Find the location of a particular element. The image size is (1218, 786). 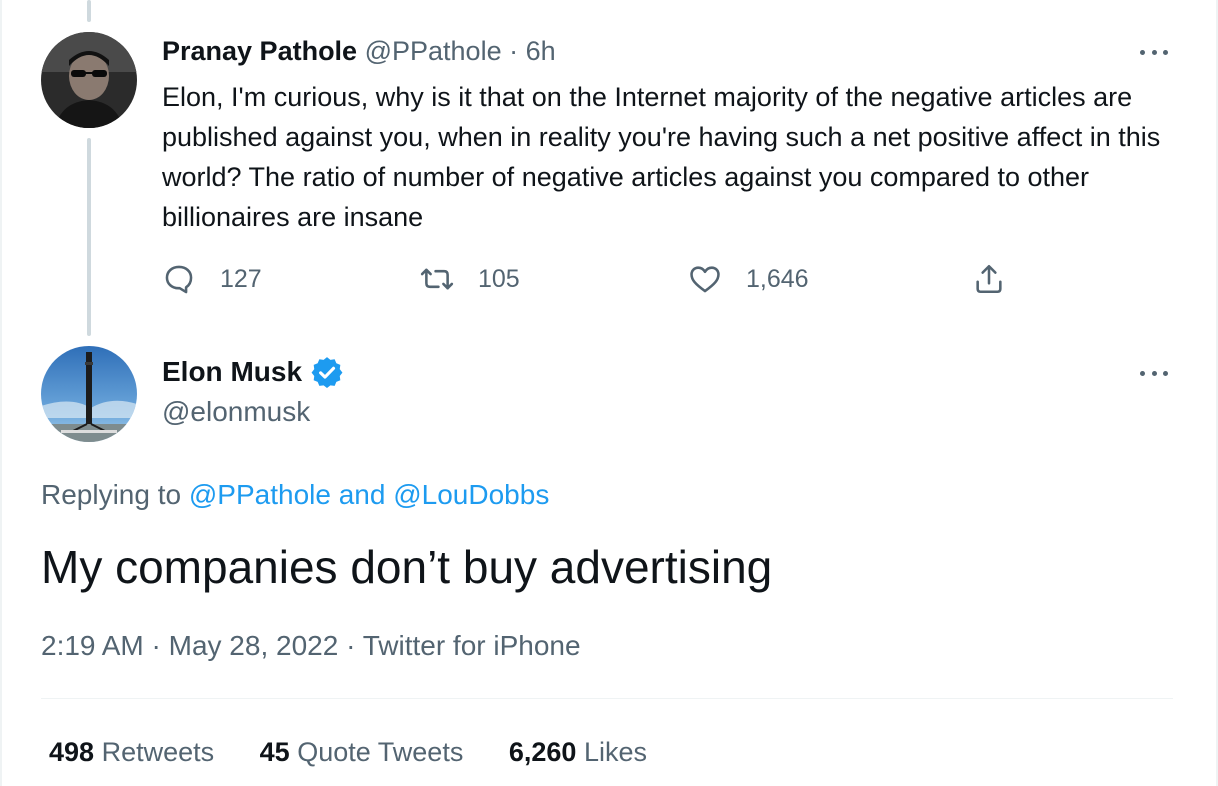

like-button: 1,646 is located at coordinates (748, 279).